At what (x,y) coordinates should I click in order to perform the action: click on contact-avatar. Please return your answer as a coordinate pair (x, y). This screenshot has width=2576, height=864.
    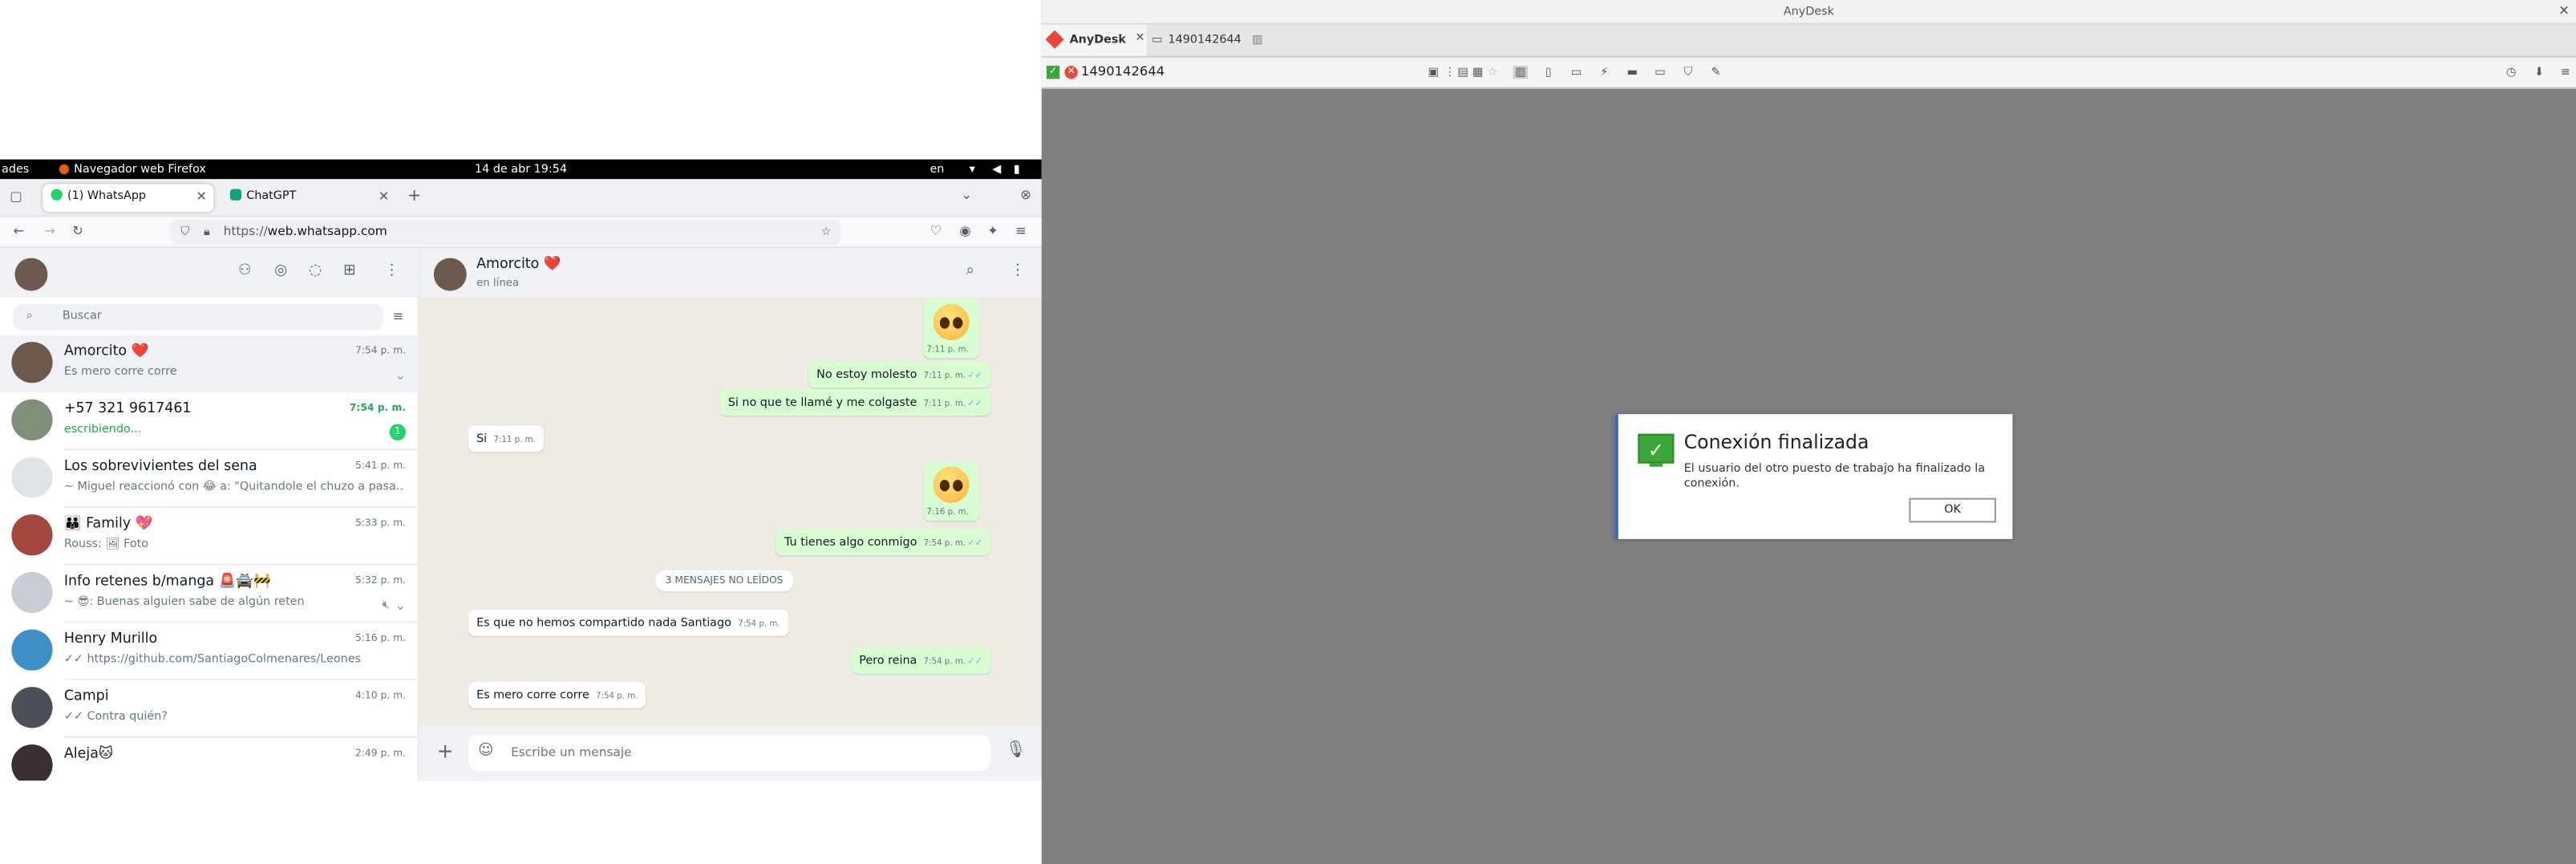
    Looking at the image, I should click on (450, 274).